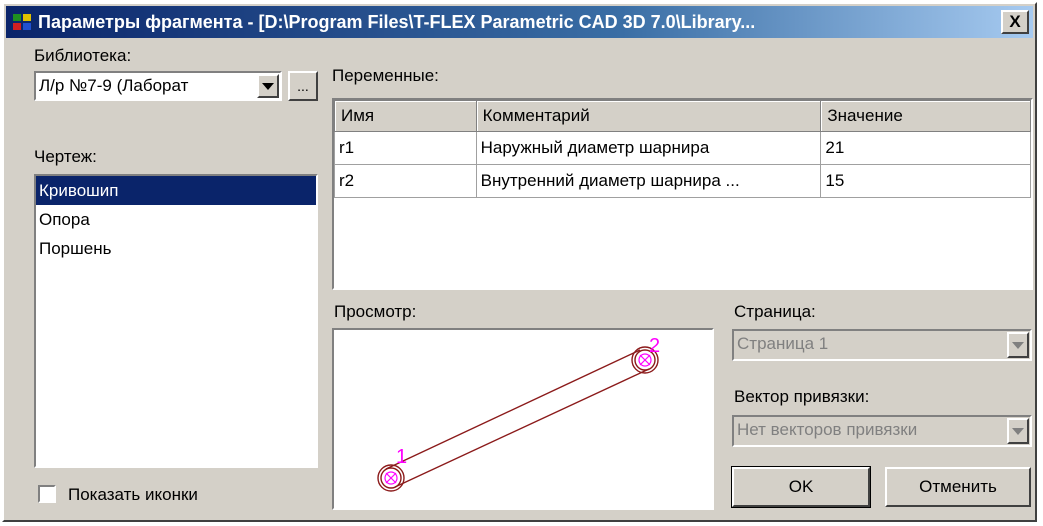 The image size is (1043, 526). I want to click on list-item: Кривошип, so click(176, 190).